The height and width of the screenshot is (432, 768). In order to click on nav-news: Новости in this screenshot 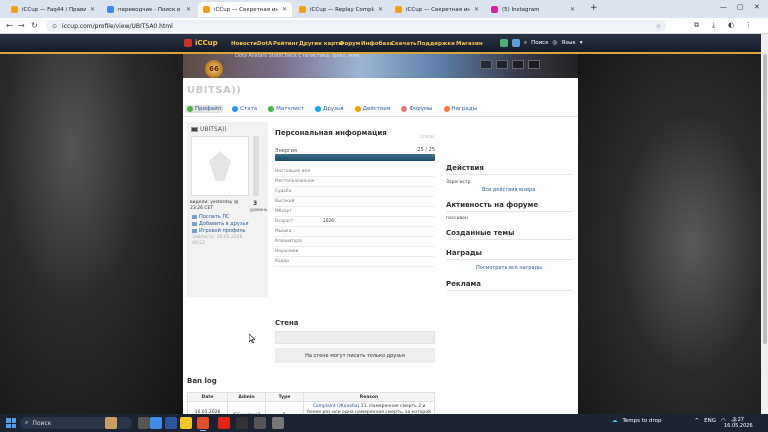, I will do `click(244, 44)`.